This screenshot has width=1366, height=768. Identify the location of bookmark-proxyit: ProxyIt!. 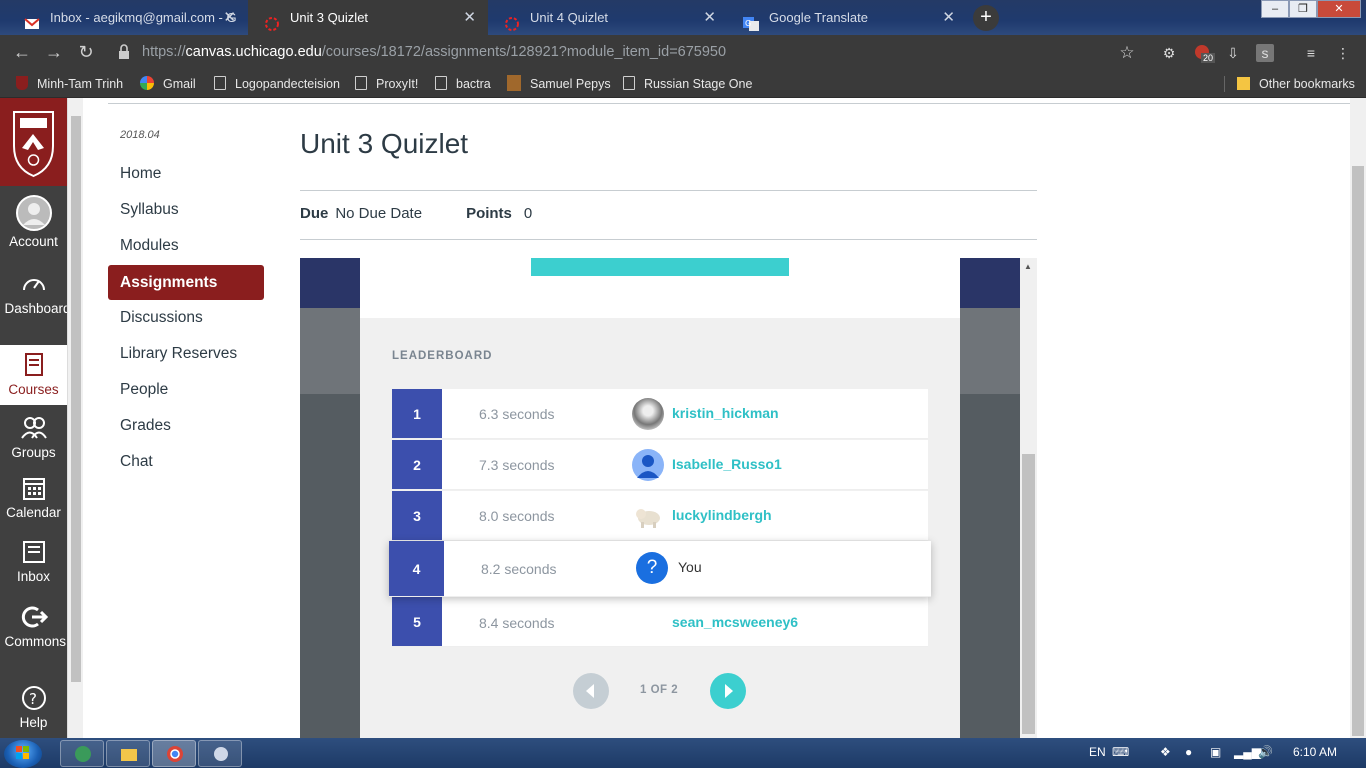
(386, 84).